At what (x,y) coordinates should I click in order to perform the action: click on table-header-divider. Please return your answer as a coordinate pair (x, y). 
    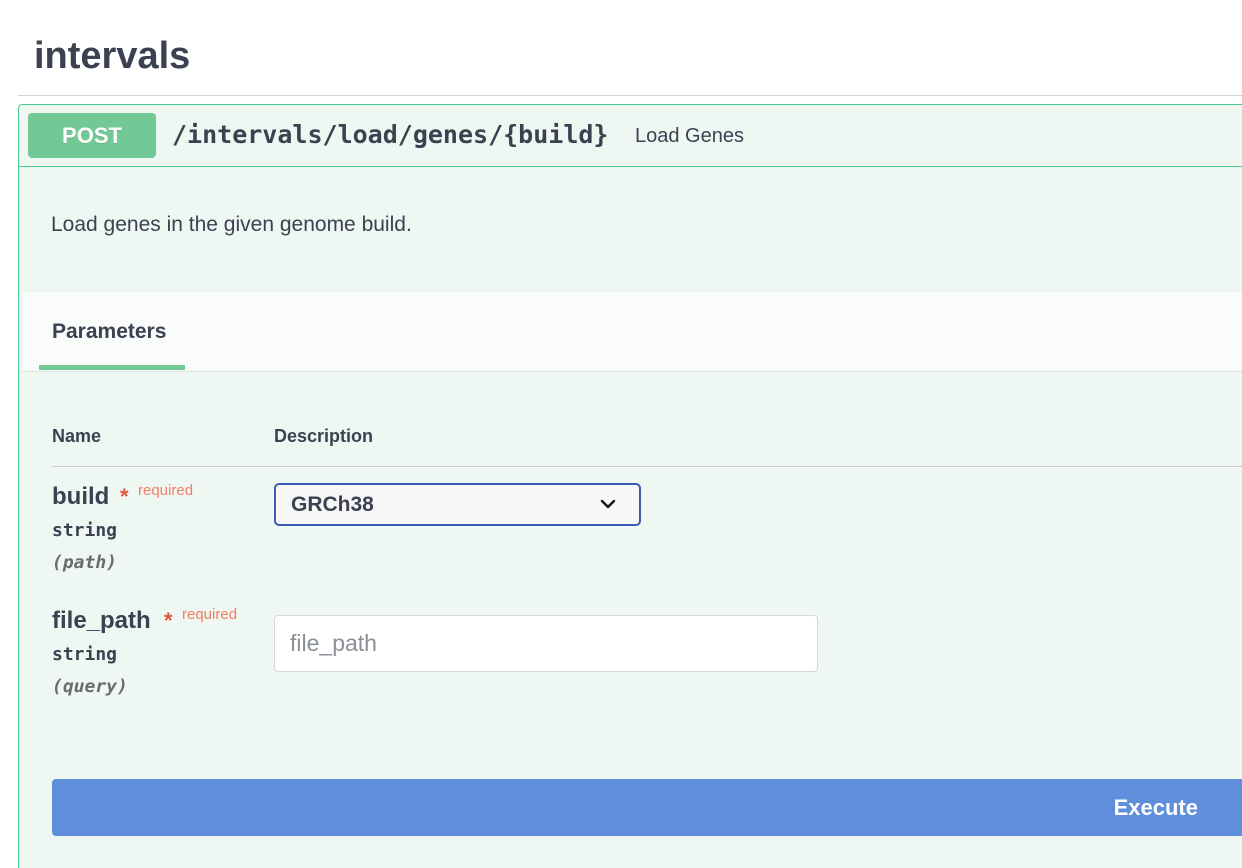
    Looking at the image, I should click on (647, 466).